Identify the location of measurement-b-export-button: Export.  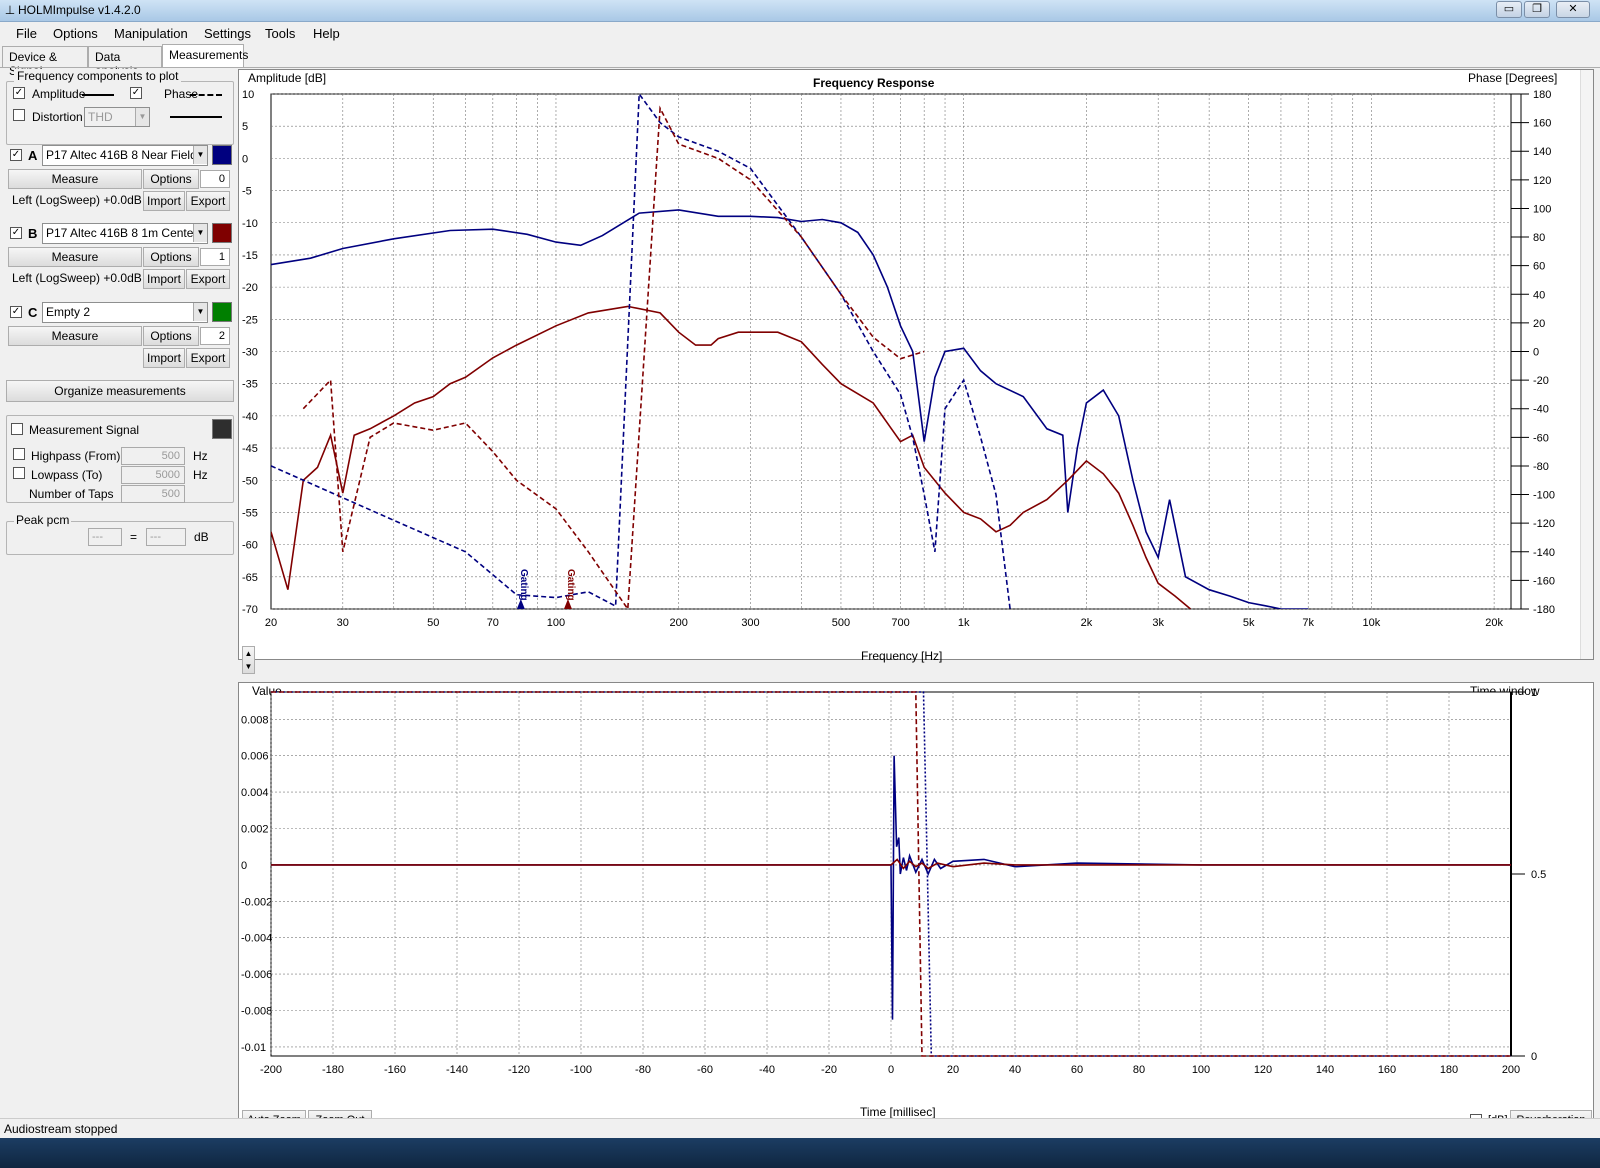
(208, 279).